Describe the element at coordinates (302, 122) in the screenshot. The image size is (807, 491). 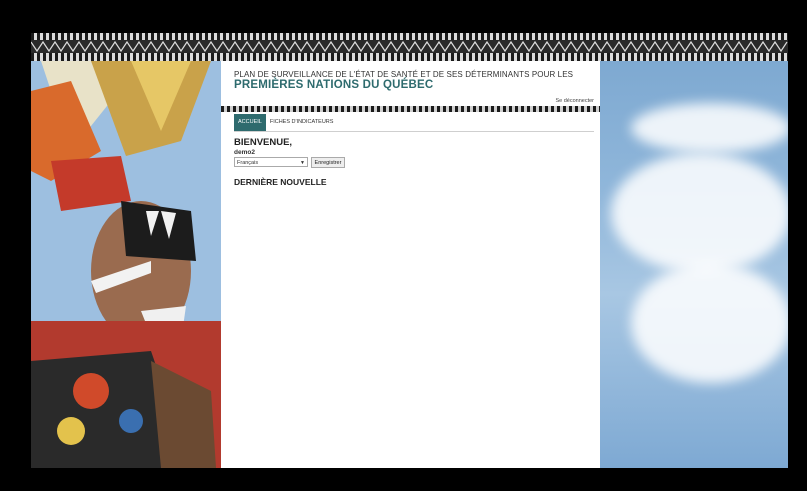
I see `tab-fiches-indicateurs: FICHES D'INDICATEURS` at that location.